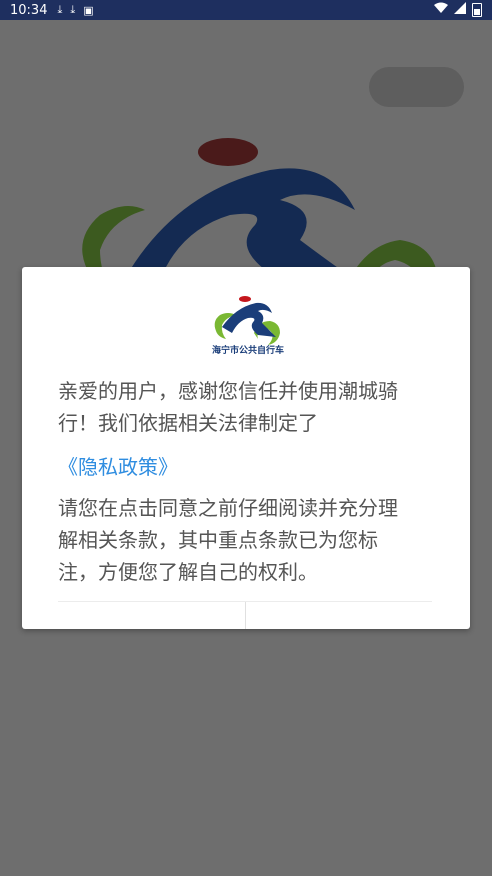 The width and height of the screenshot is (492, 876). I want to click on a-icon: ▣, so click(88, 10).